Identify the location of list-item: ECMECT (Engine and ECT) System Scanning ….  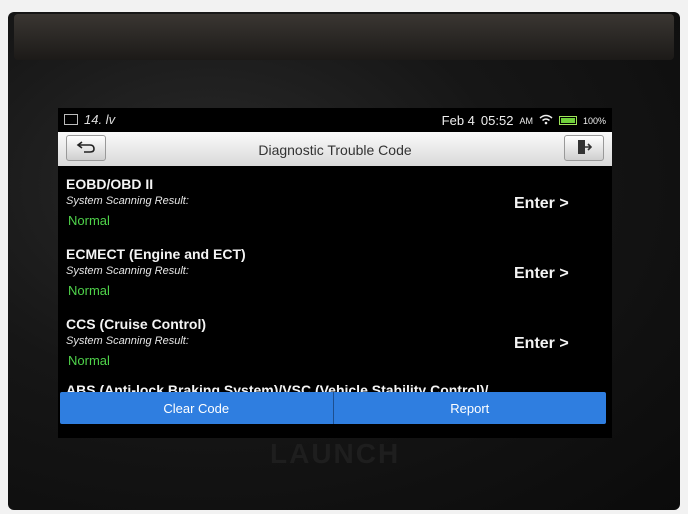
(335, 275).